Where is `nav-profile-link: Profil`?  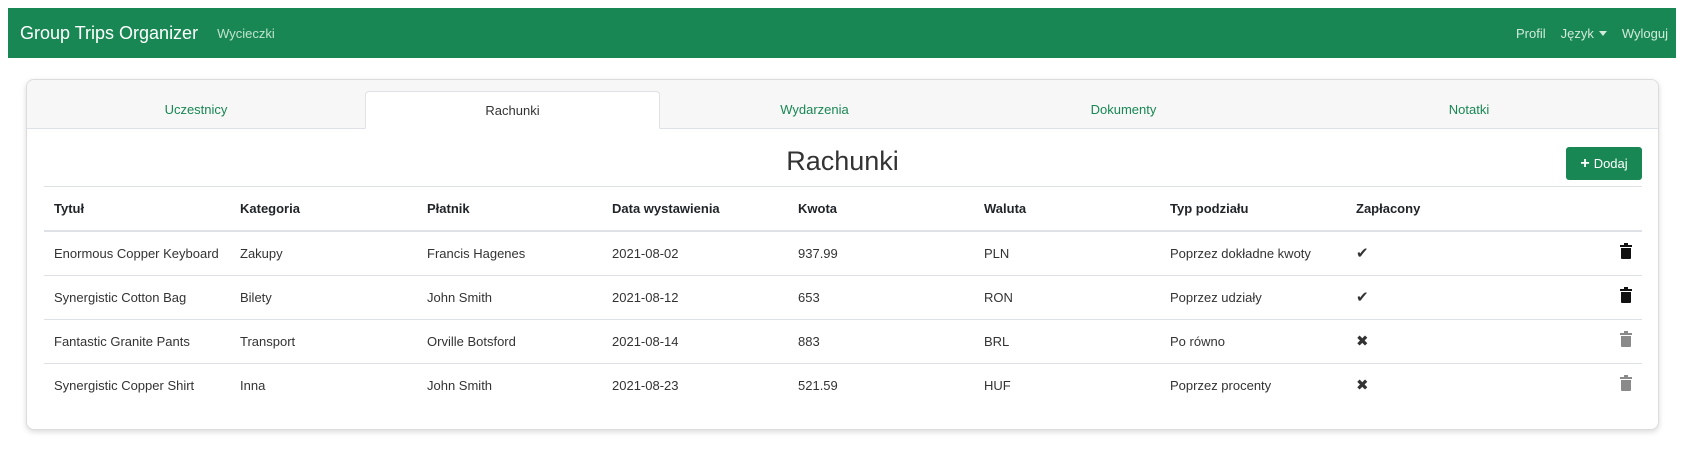 nav-profile-link: Profil is located at coordinates (1531, 33).